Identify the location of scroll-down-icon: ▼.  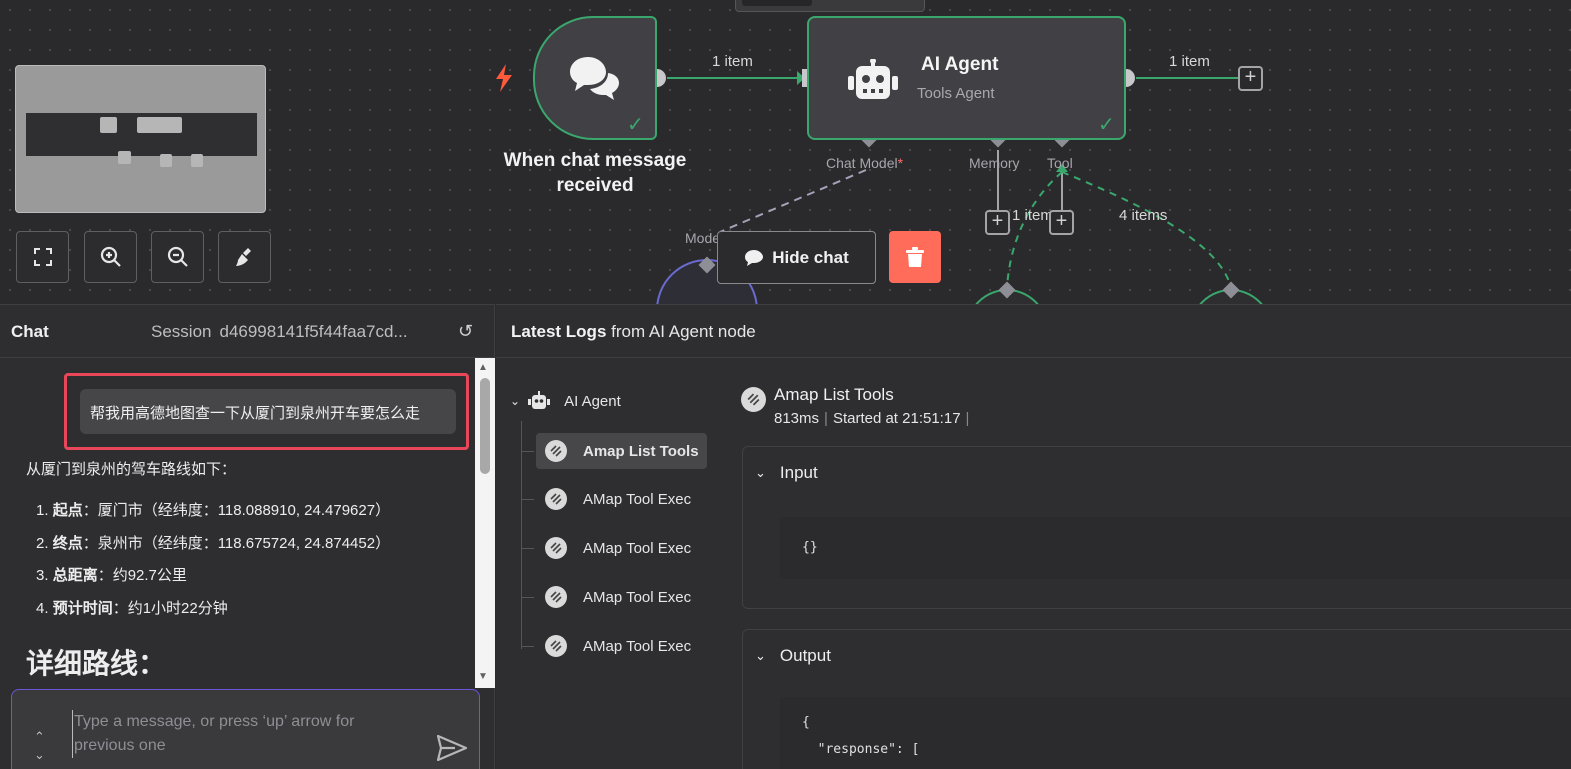
(483, 676).